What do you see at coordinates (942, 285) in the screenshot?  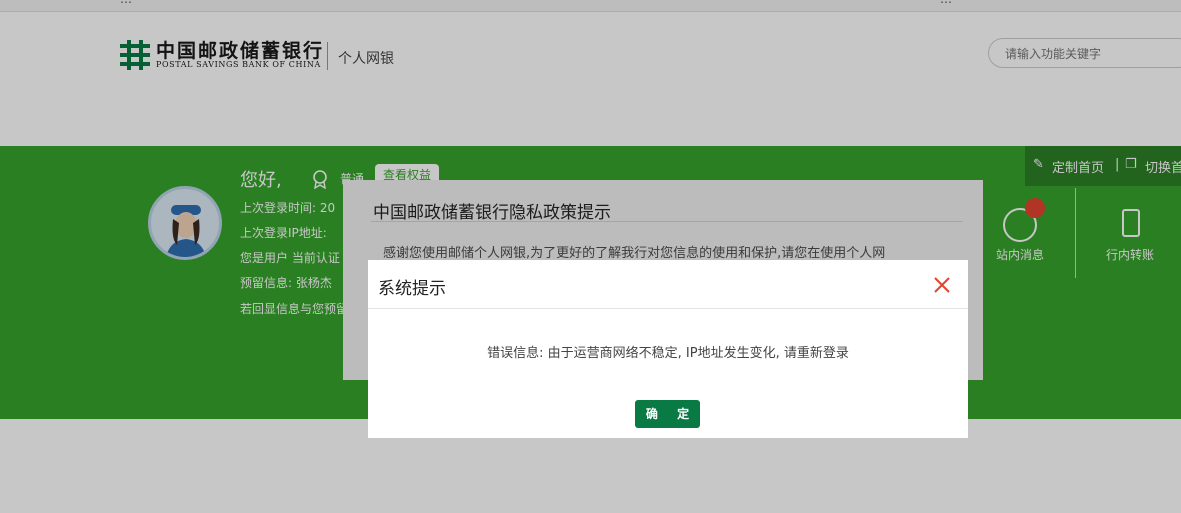 I see `close-icon` at bounding box center [942, 285].